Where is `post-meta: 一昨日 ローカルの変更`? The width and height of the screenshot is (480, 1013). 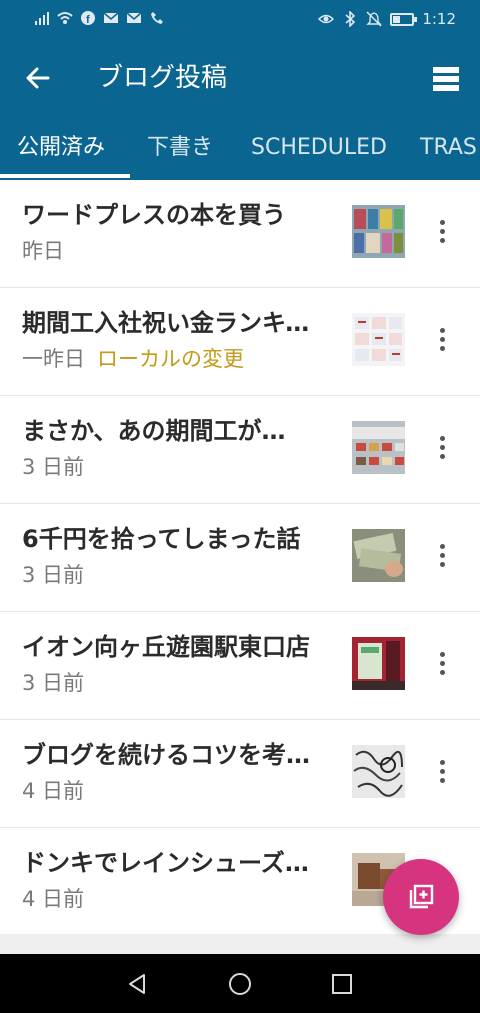 post-meta: 一昨日 ローカルの変更 is located at coordinates (133, 359).